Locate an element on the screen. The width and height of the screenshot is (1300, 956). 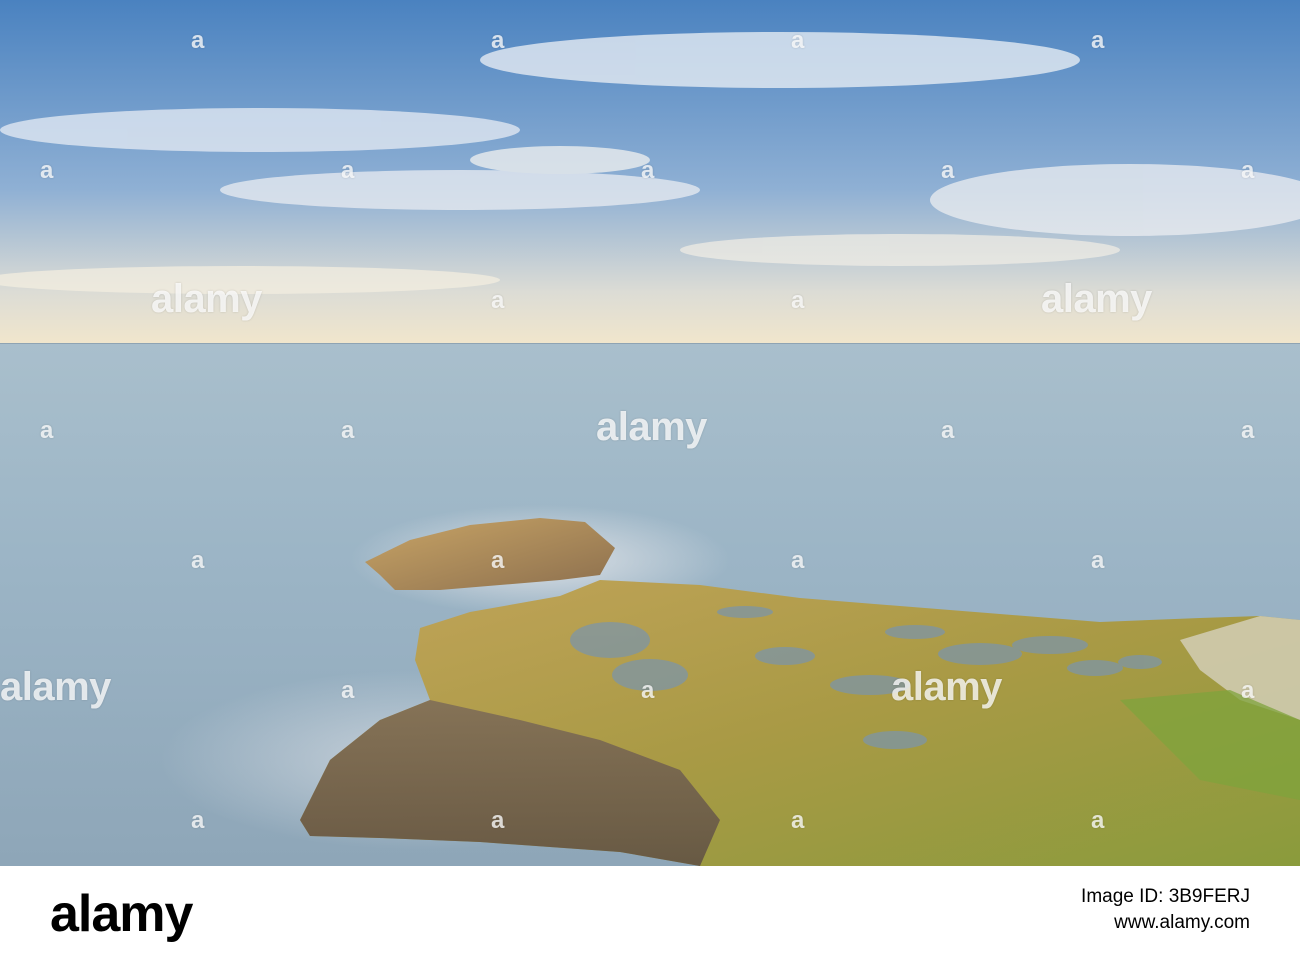
image-info: Image ID: 3B9FERJ www.alamy.com is located at coordinates (1165, 910).